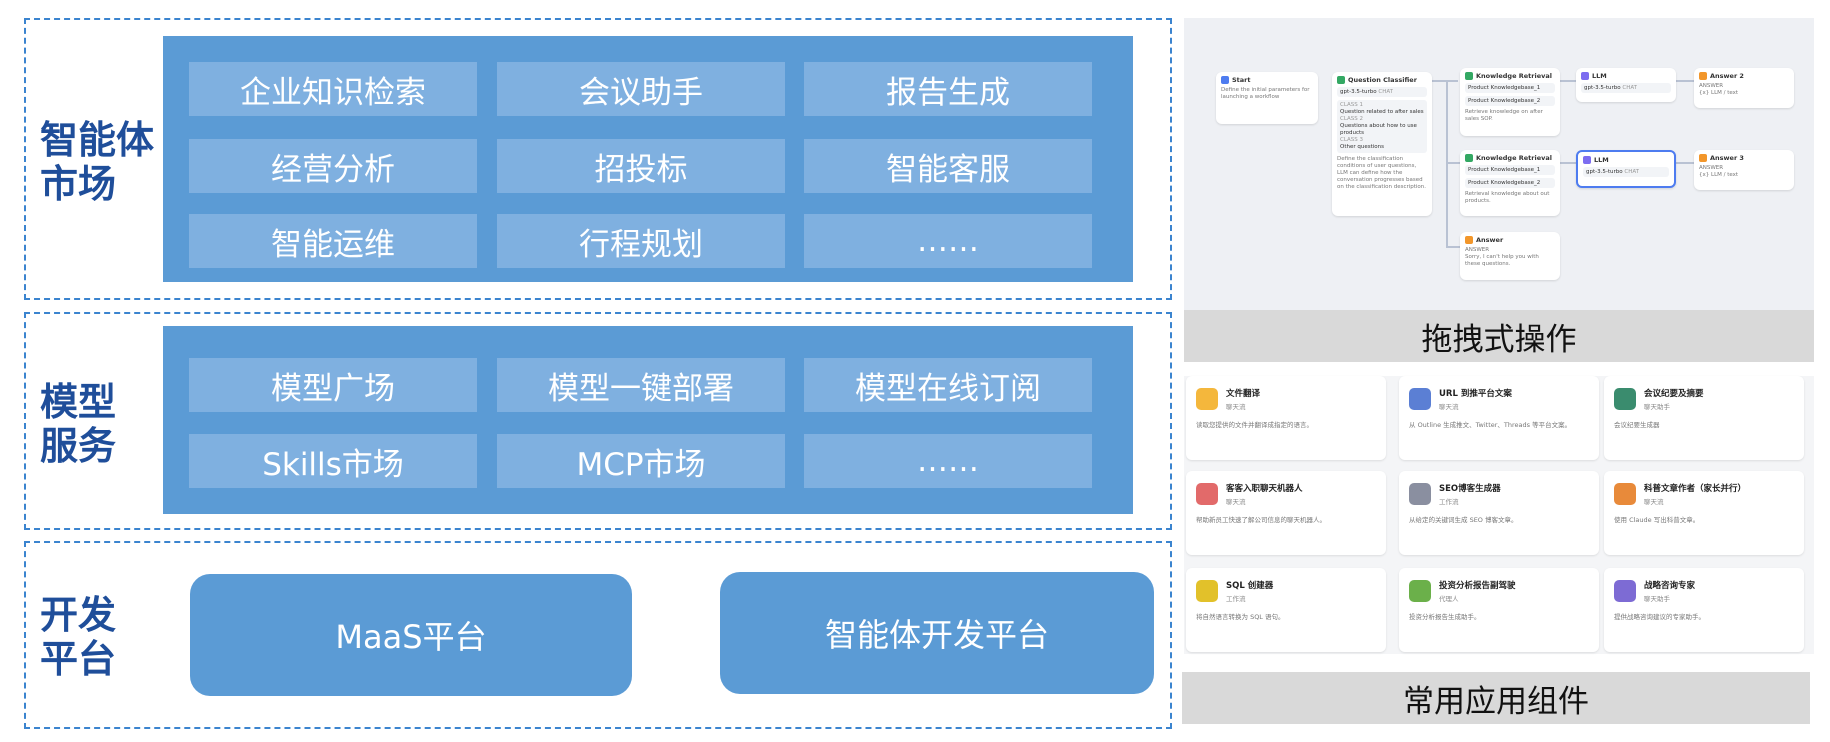 The image size is (1830, 742). What do you see at coordinates (333, 385) in the screenshot?
I see `tile-model-plaza: 模型广场` at bounding box center [333, 385].